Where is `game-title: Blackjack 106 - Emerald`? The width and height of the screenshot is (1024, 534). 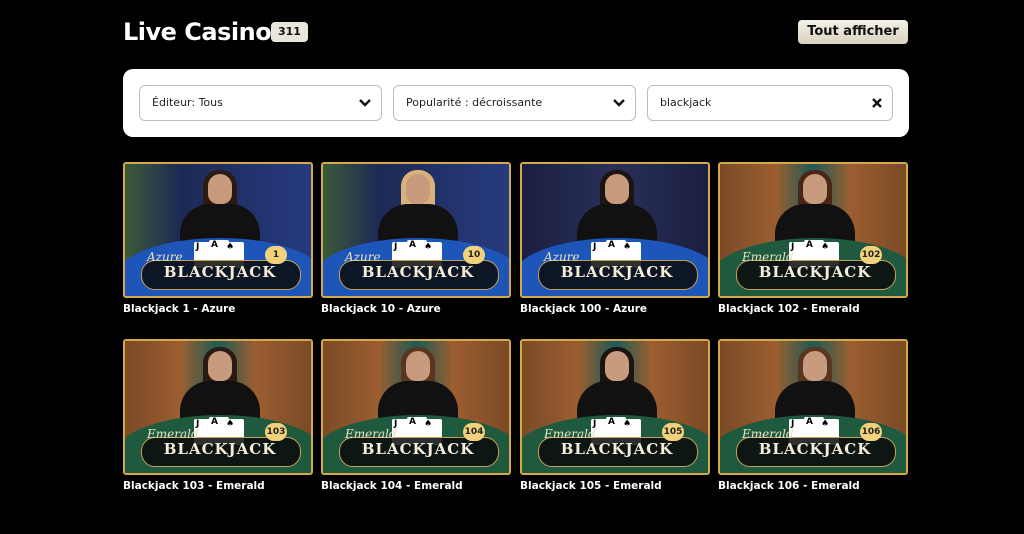 game-title: Blackjack 106 - Emerald is located at coordinates (789, 486).